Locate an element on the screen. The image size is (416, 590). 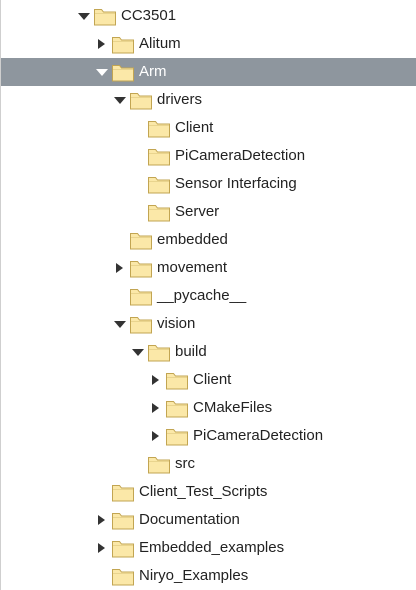
tree-item-label: CC3501 is located at coordinates (149, 15).